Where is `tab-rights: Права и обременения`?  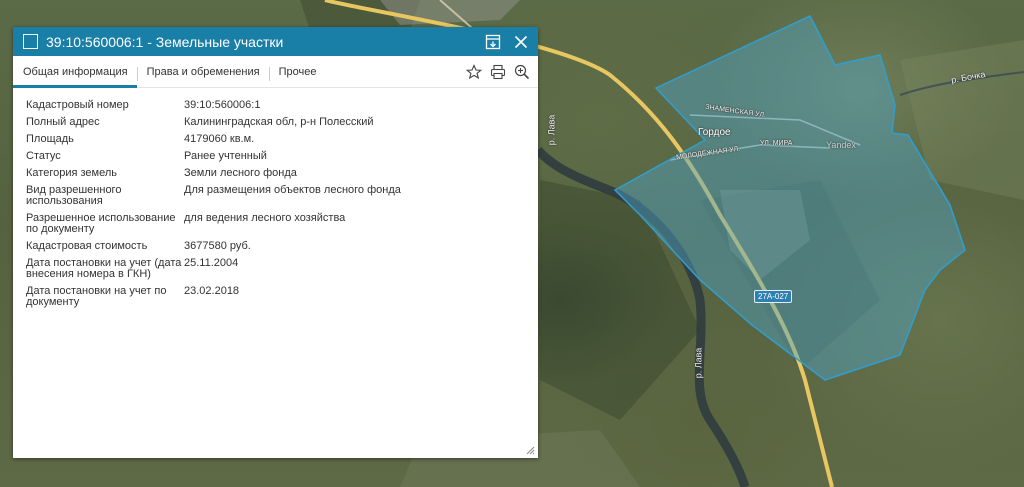
tab-rights: Права и обременения is located at coordinates (202, 76).